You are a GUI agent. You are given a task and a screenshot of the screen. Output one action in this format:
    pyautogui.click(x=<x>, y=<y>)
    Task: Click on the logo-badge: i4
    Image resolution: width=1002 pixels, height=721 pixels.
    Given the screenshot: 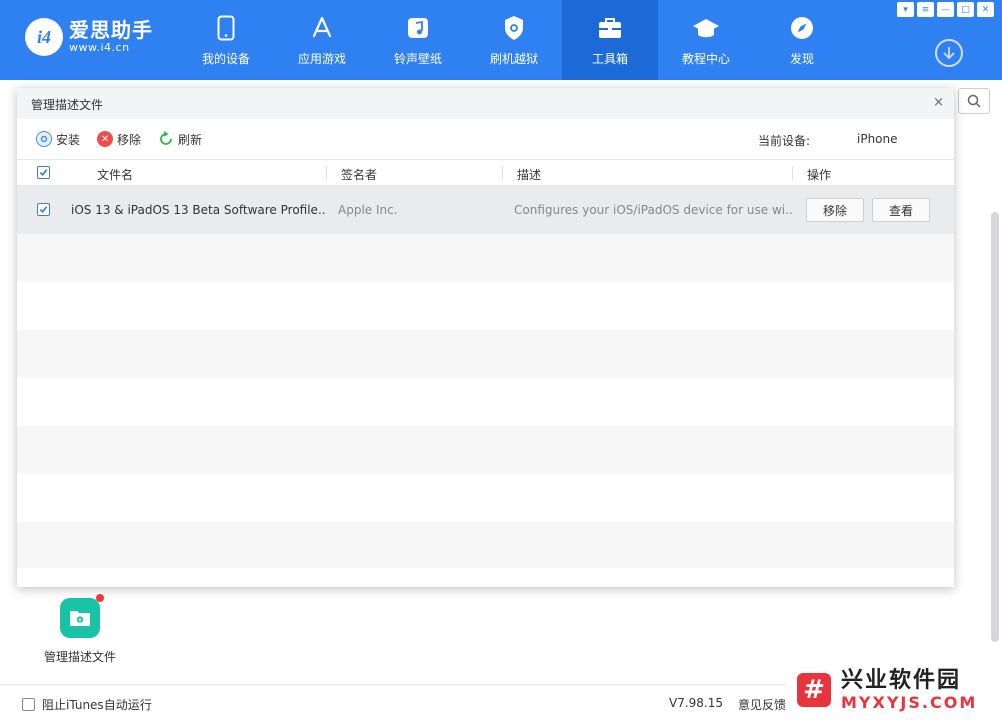 What is the action you would take?
    pyautogui.click(x=44, y=37)
    